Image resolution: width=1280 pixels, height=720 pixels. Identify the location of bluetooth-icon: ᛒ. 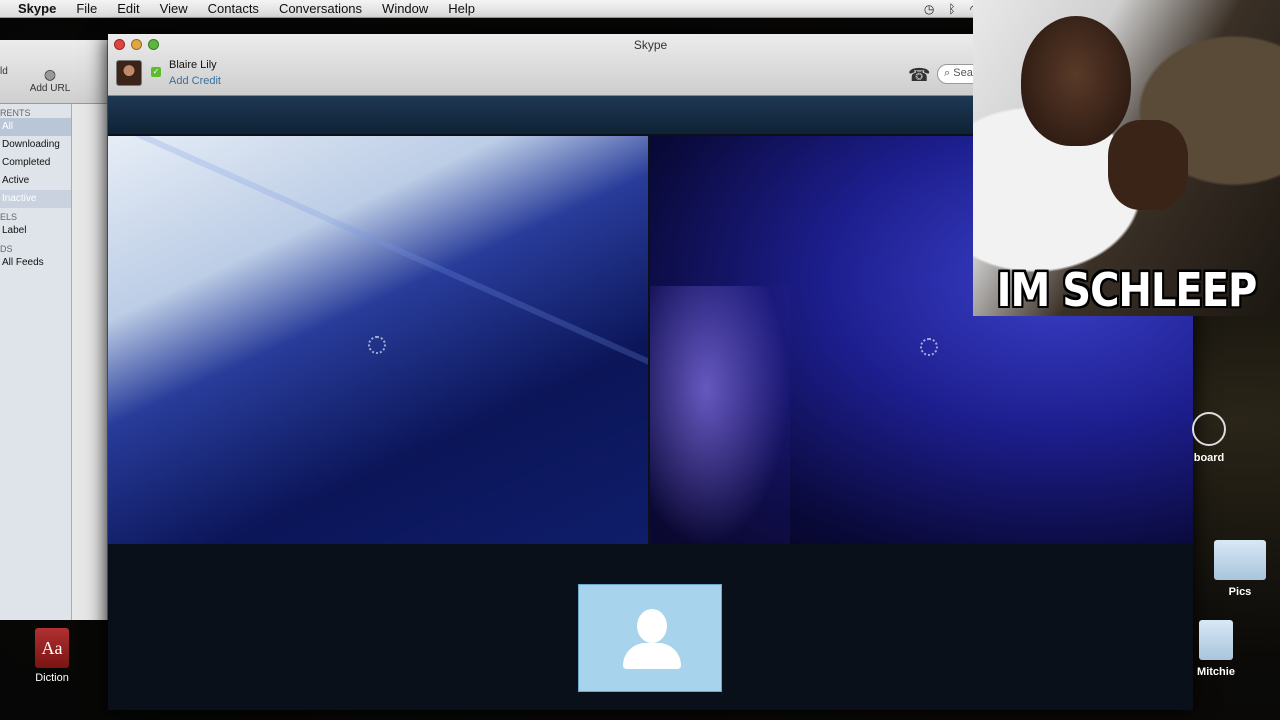
(951, 9).